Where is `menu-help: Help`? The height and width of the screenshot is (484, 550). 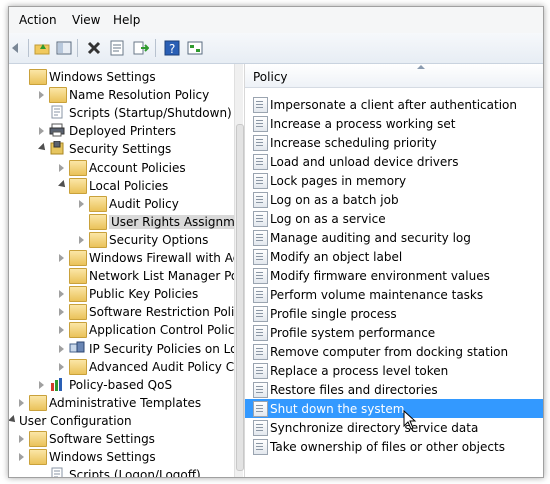 menu-help: Help is located at coordinates (126, 20).